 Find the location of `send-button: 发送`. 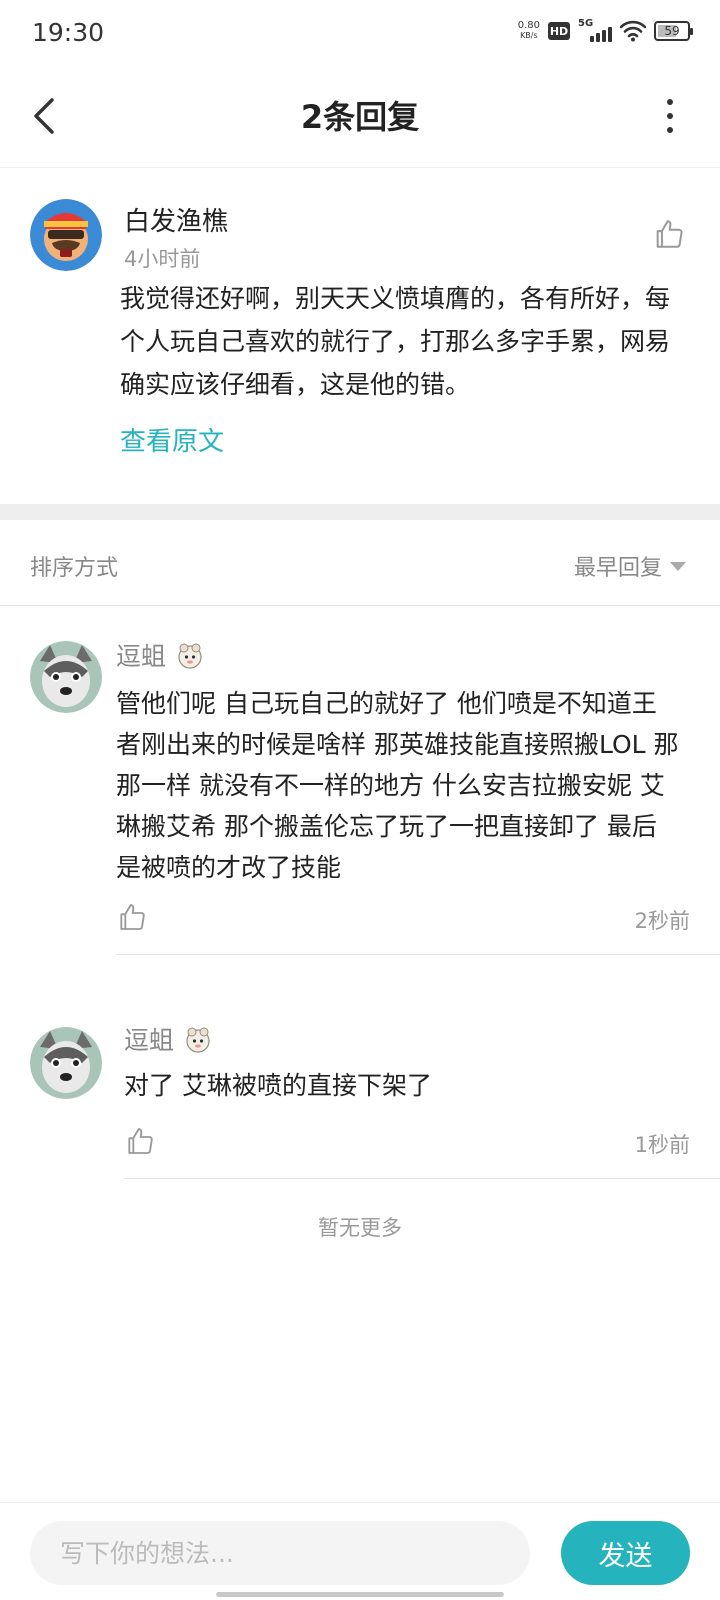

send-button: 发送 is located at coordinates (625, 1553).